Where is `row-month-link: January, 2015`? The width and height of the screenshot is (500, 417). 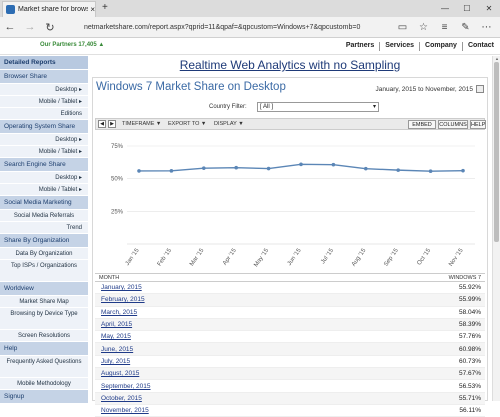
row-month-link: January, 2015 is located at coordinates (121, 287).